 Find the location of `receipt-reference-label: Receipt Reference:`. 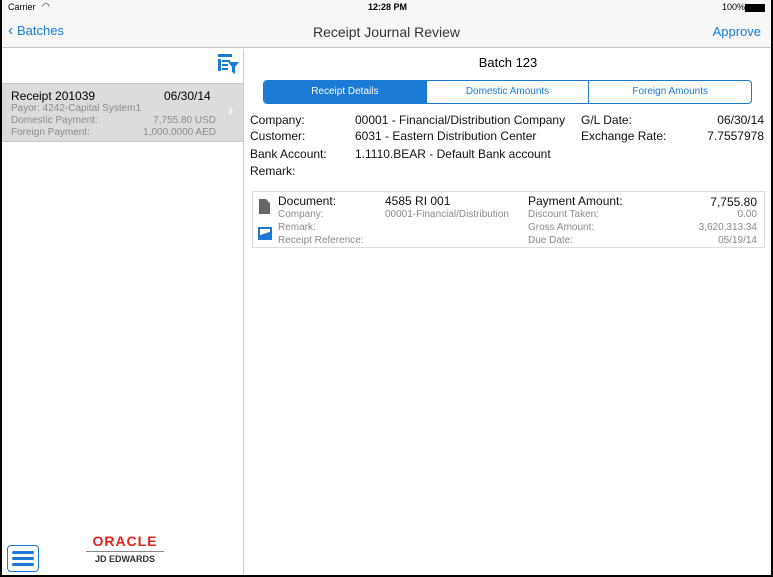

receipt-reference-label: Receipt Reference: is located at coordinates (321, 240).